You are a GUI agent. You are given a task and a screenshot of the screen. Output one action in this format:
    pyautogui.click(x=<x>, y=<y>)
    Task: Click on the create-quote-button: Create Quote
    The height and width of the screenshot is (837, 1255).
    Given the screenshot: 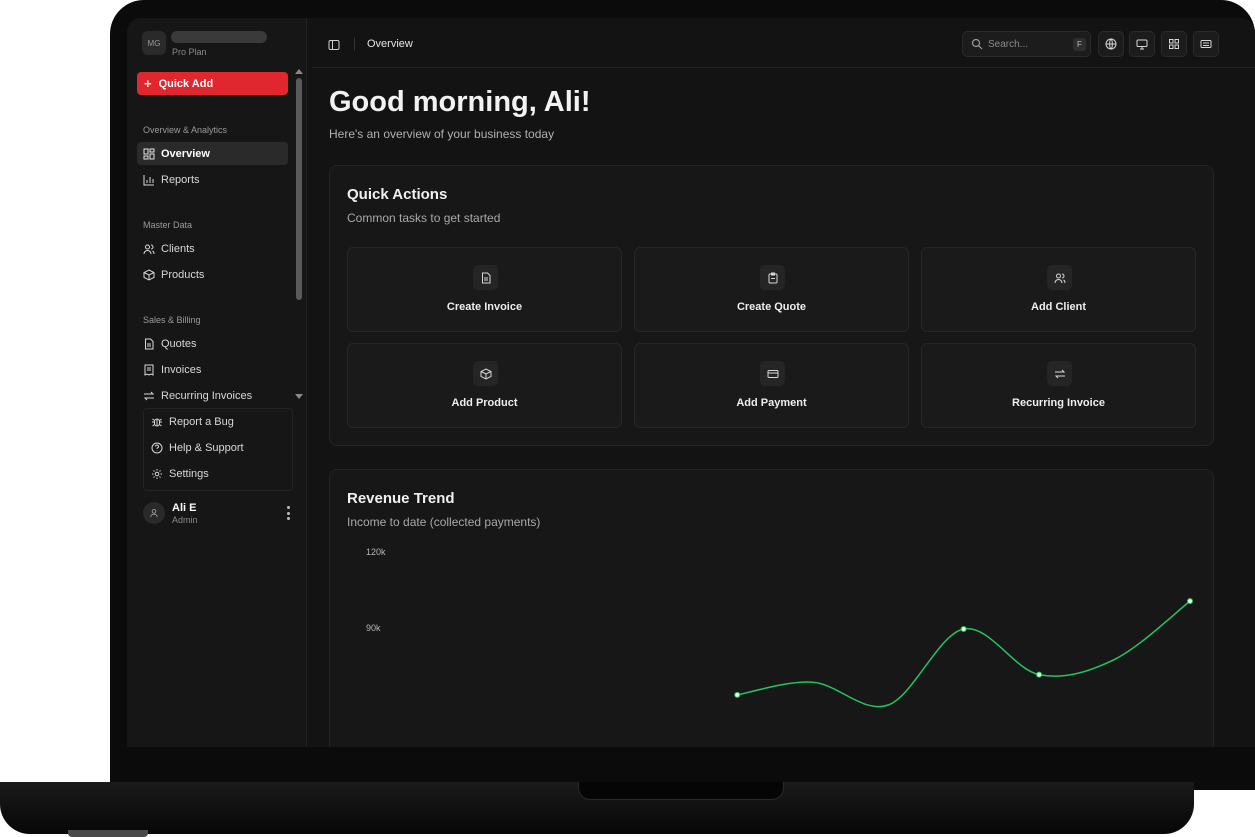 What is the action you would take?
    pyautogui.click(x=771, y=289)
    